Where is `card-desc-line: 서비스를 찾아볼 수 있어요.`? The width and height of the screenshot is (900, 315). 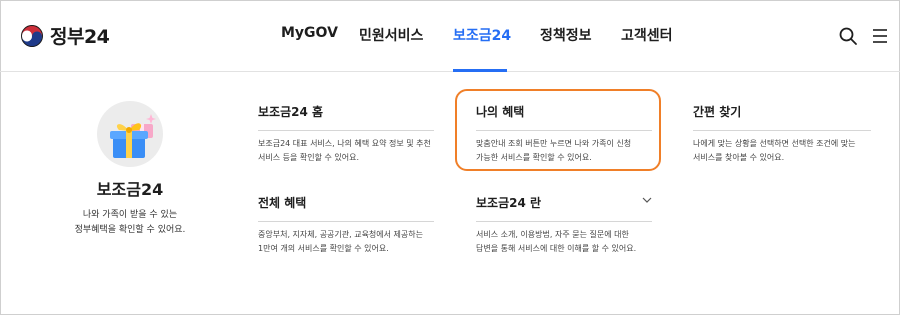 card-desc-line: 서비스를 찾아볼 수 있어요. is located at coordinates (739, 157).